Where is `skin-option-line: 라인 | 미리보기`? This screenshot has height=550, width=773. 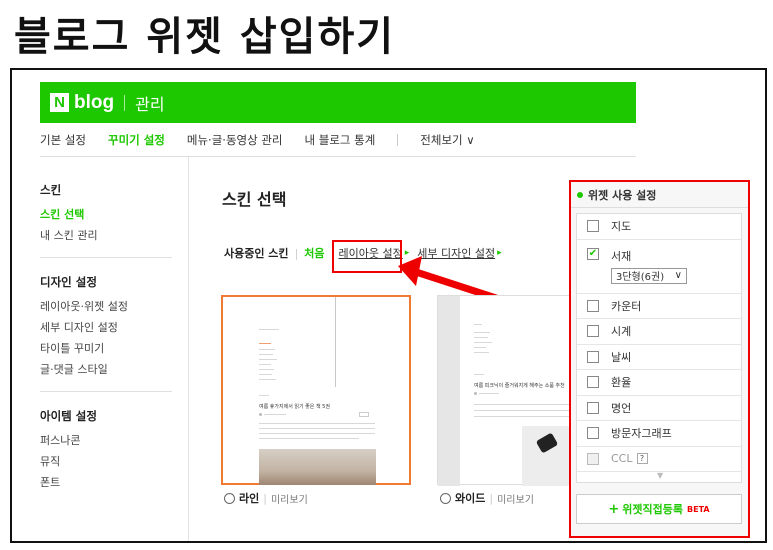
skin-option-line: 라인 | 미리보기 is located at coordinates (266, 498).